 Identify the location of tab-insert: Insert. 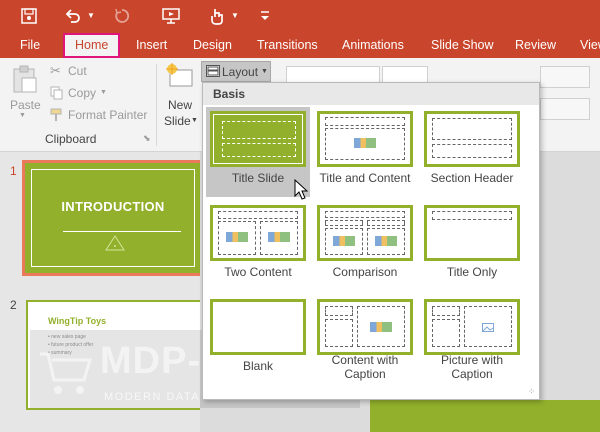
(151, 45).